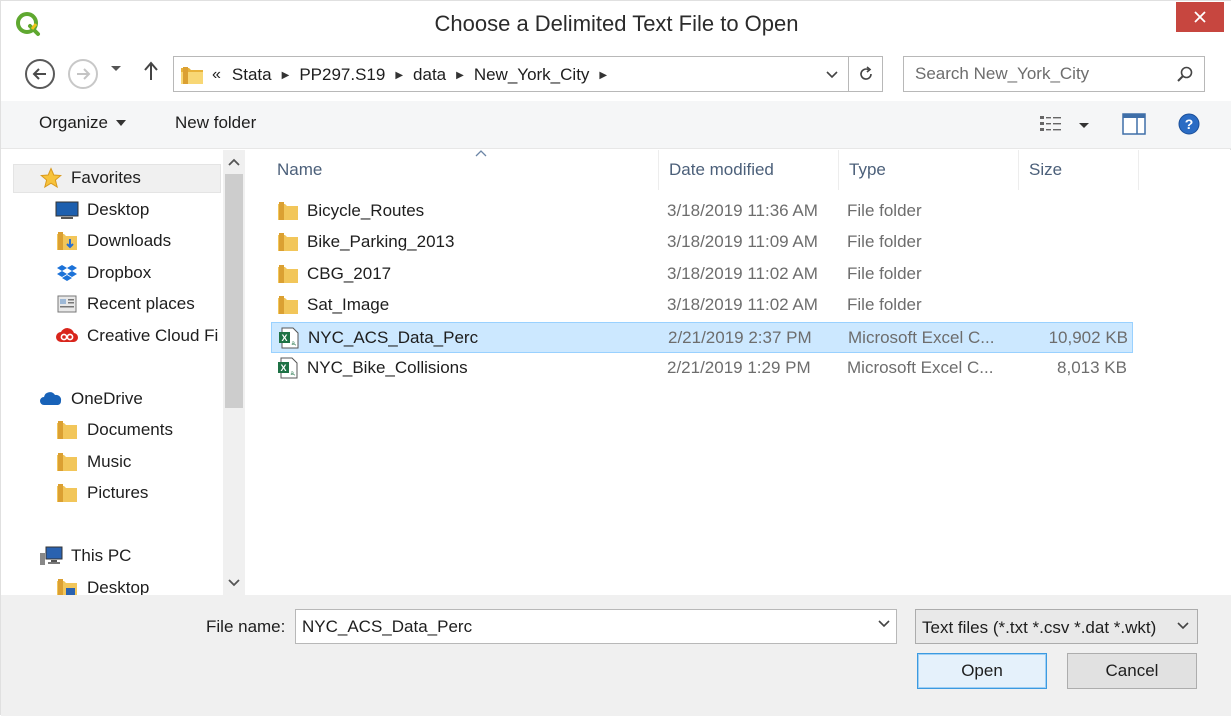  I want to click on sidebar-item-documents: Documents, so click(114, 430).